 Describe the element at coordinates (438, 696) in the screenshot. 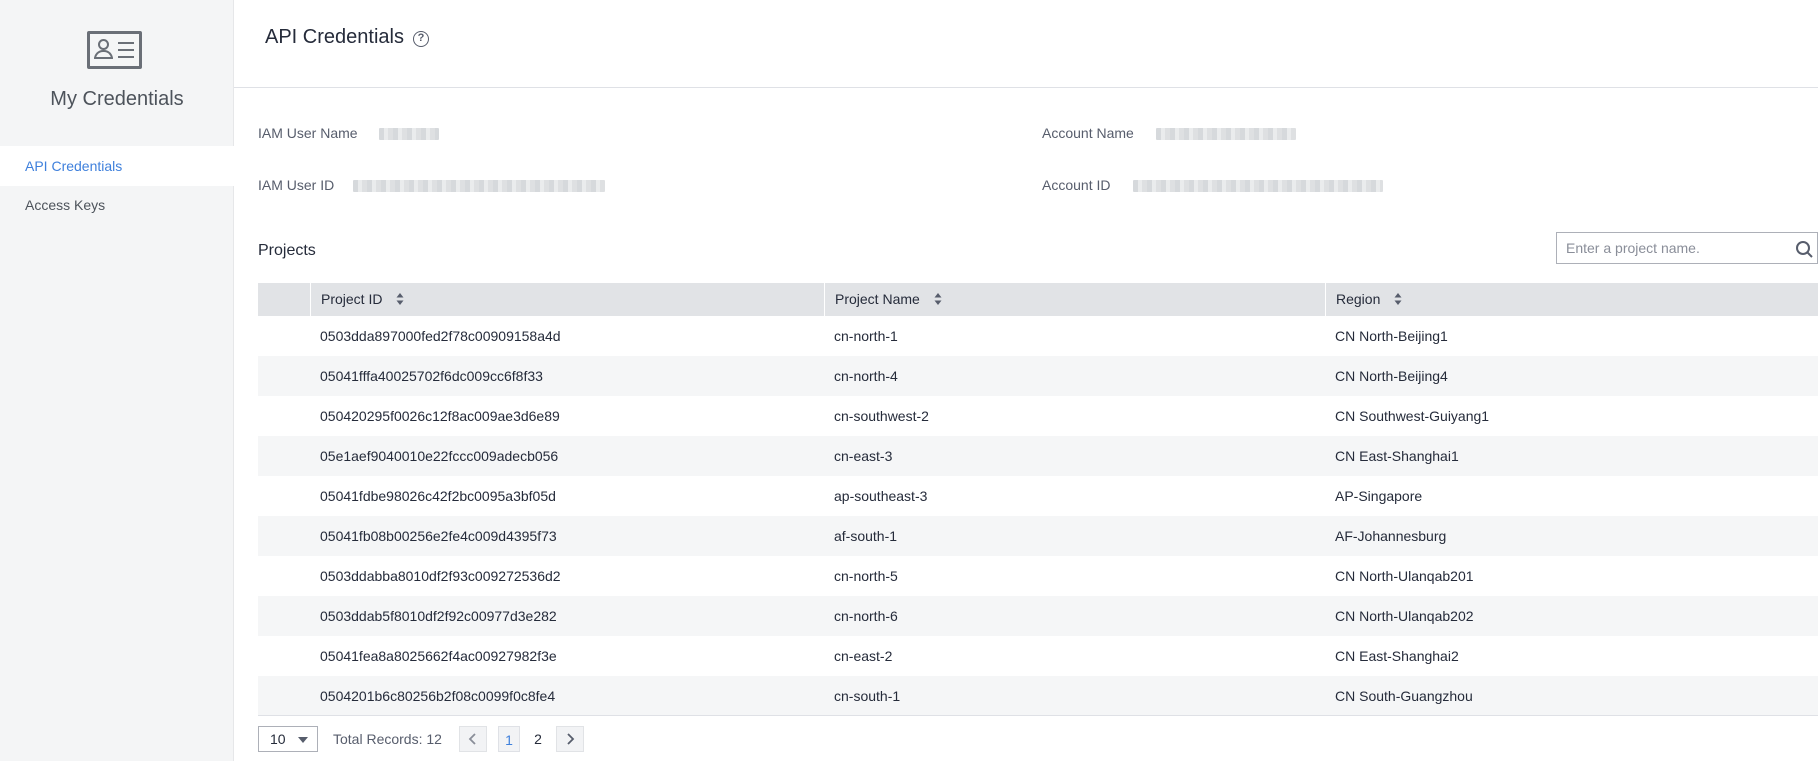

I see `project-id-cell: 0504201b6c80256b2f08c0099f0c8fe4` at that location.